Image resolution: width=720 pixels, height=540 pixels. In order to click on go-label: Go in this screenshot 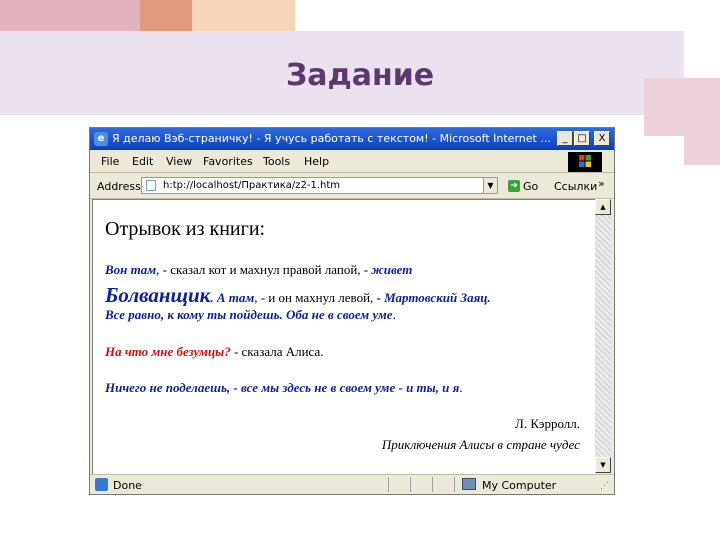, I will do `click(531, 186)`.